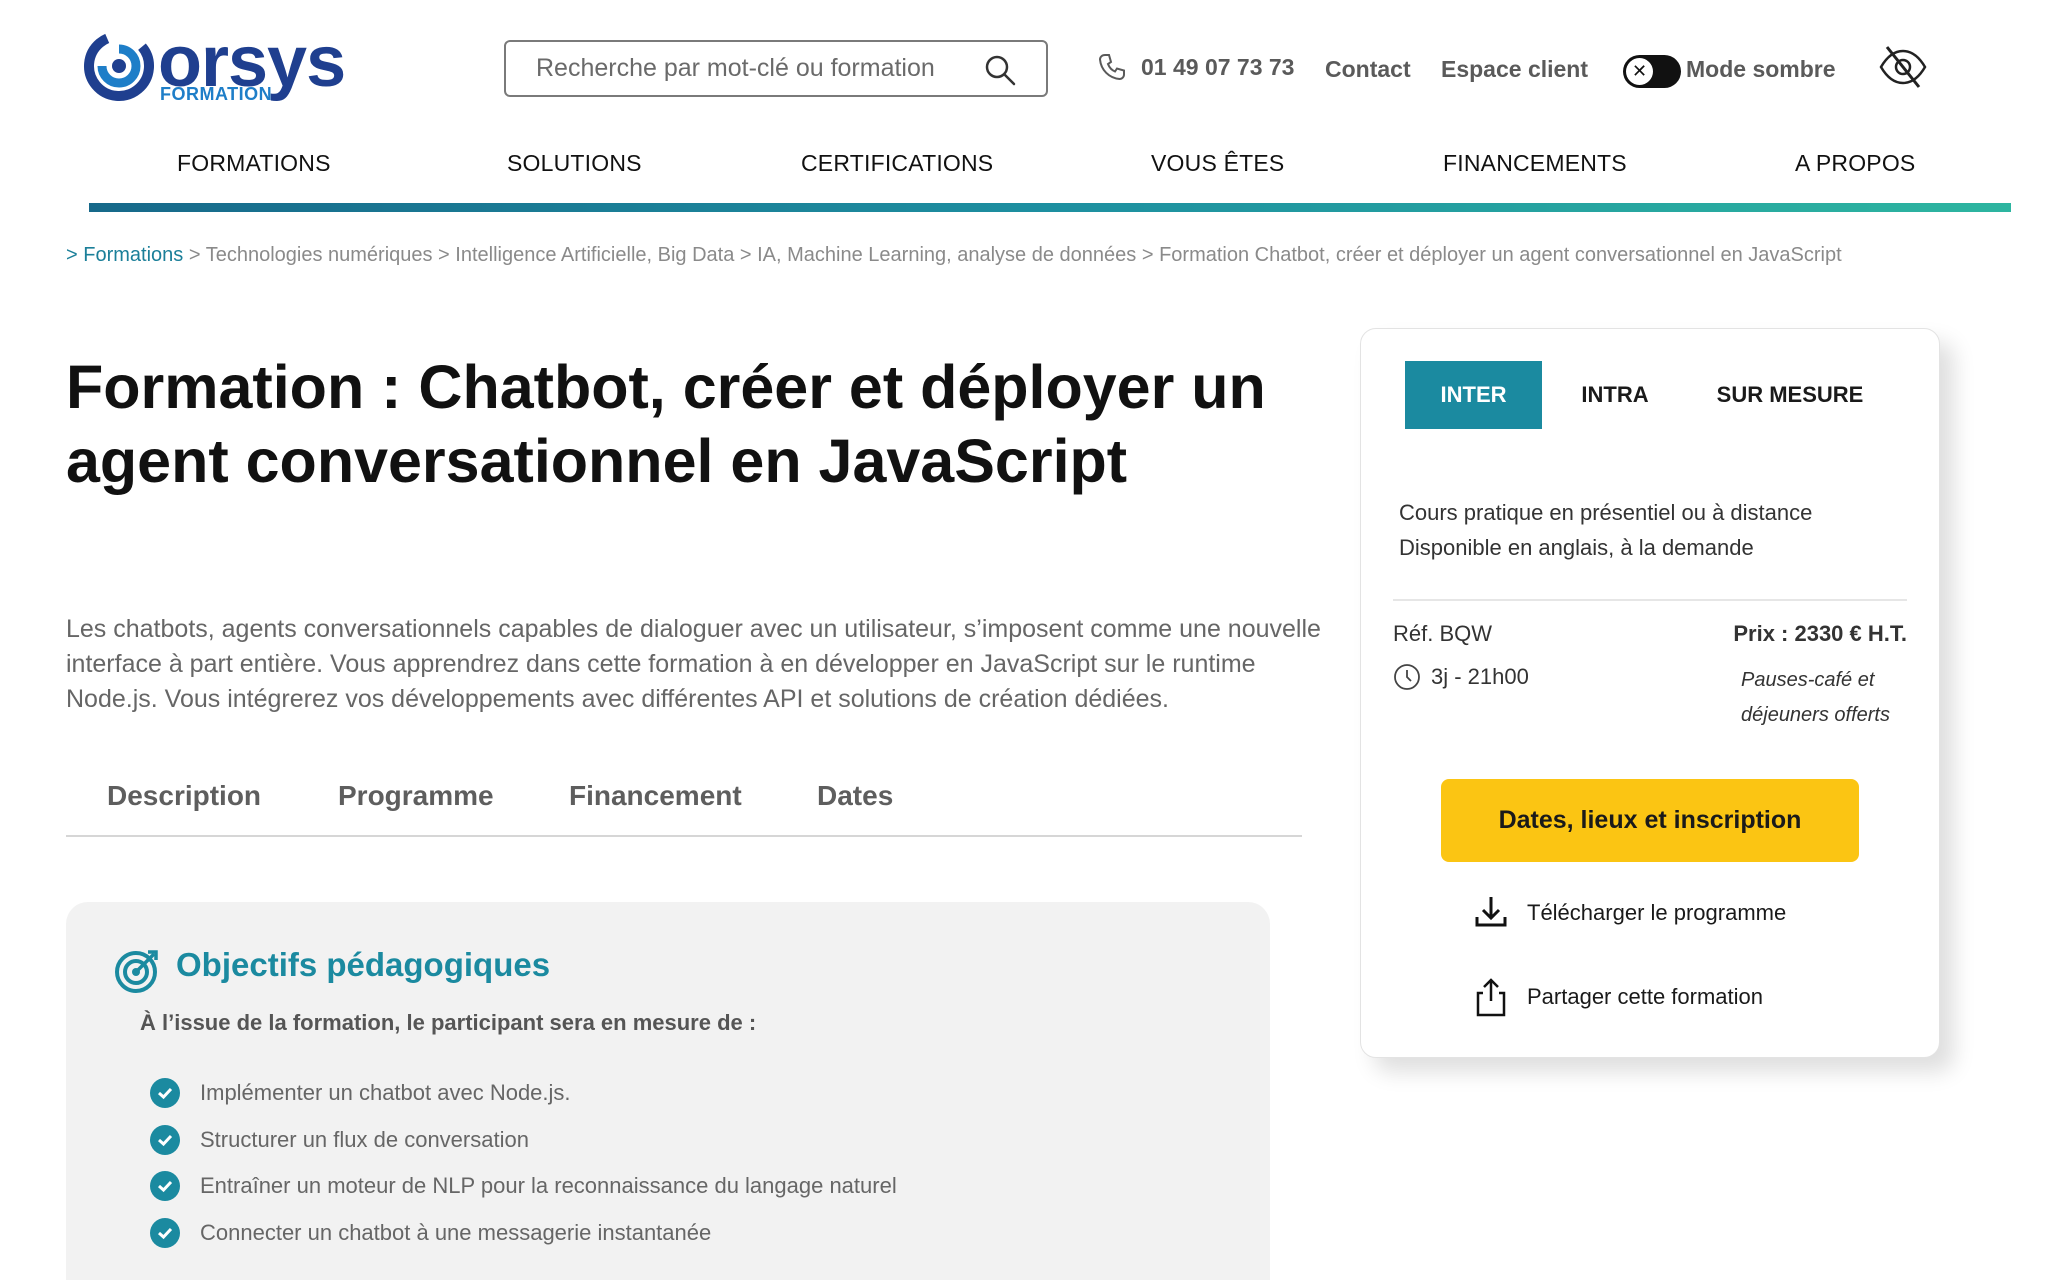 Image resolution: width=2048 pixels, height=1280 pixels. Describe the element at coordinates (1820, 633) in the screenshot. I see `course-price: Prix : 2330 € H.T.` at that location.